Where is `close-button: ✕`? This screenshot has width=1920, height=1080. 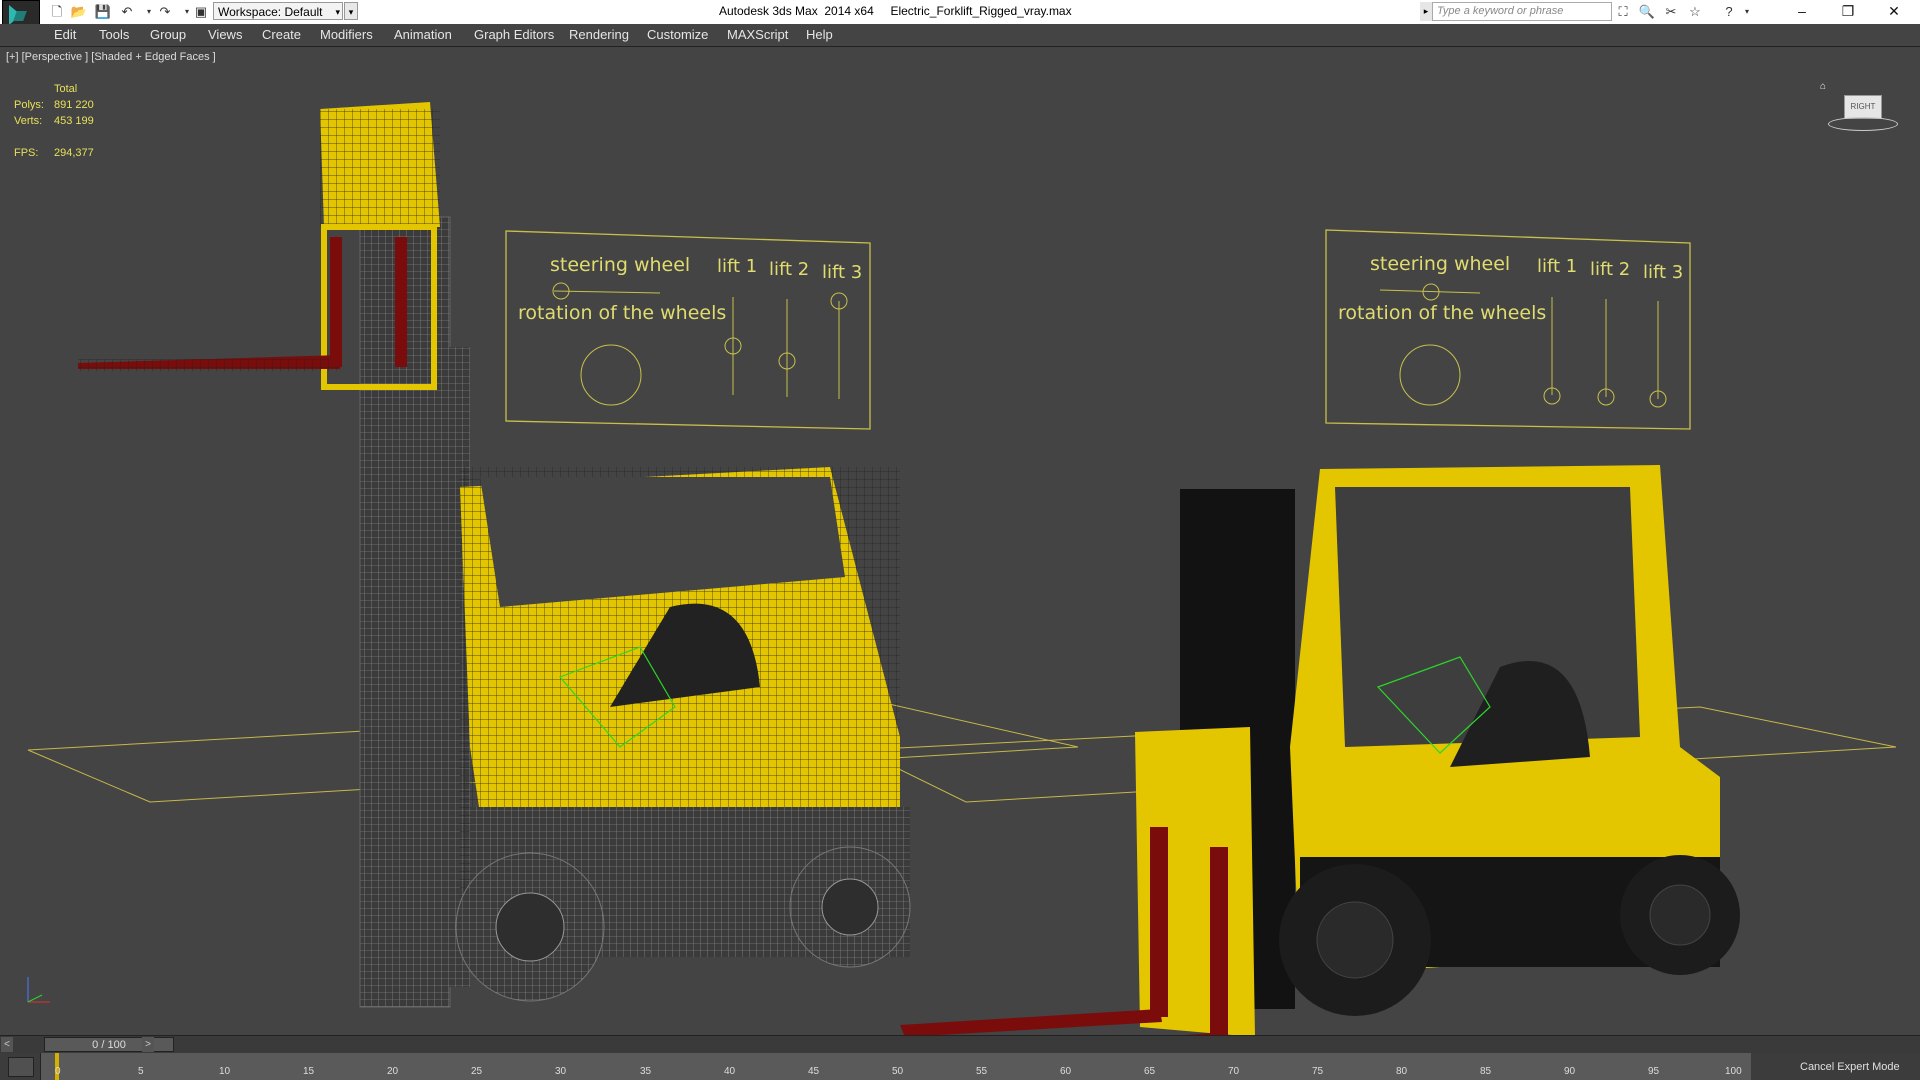
close-button: ✕ is located at coordinates (1894, 12).